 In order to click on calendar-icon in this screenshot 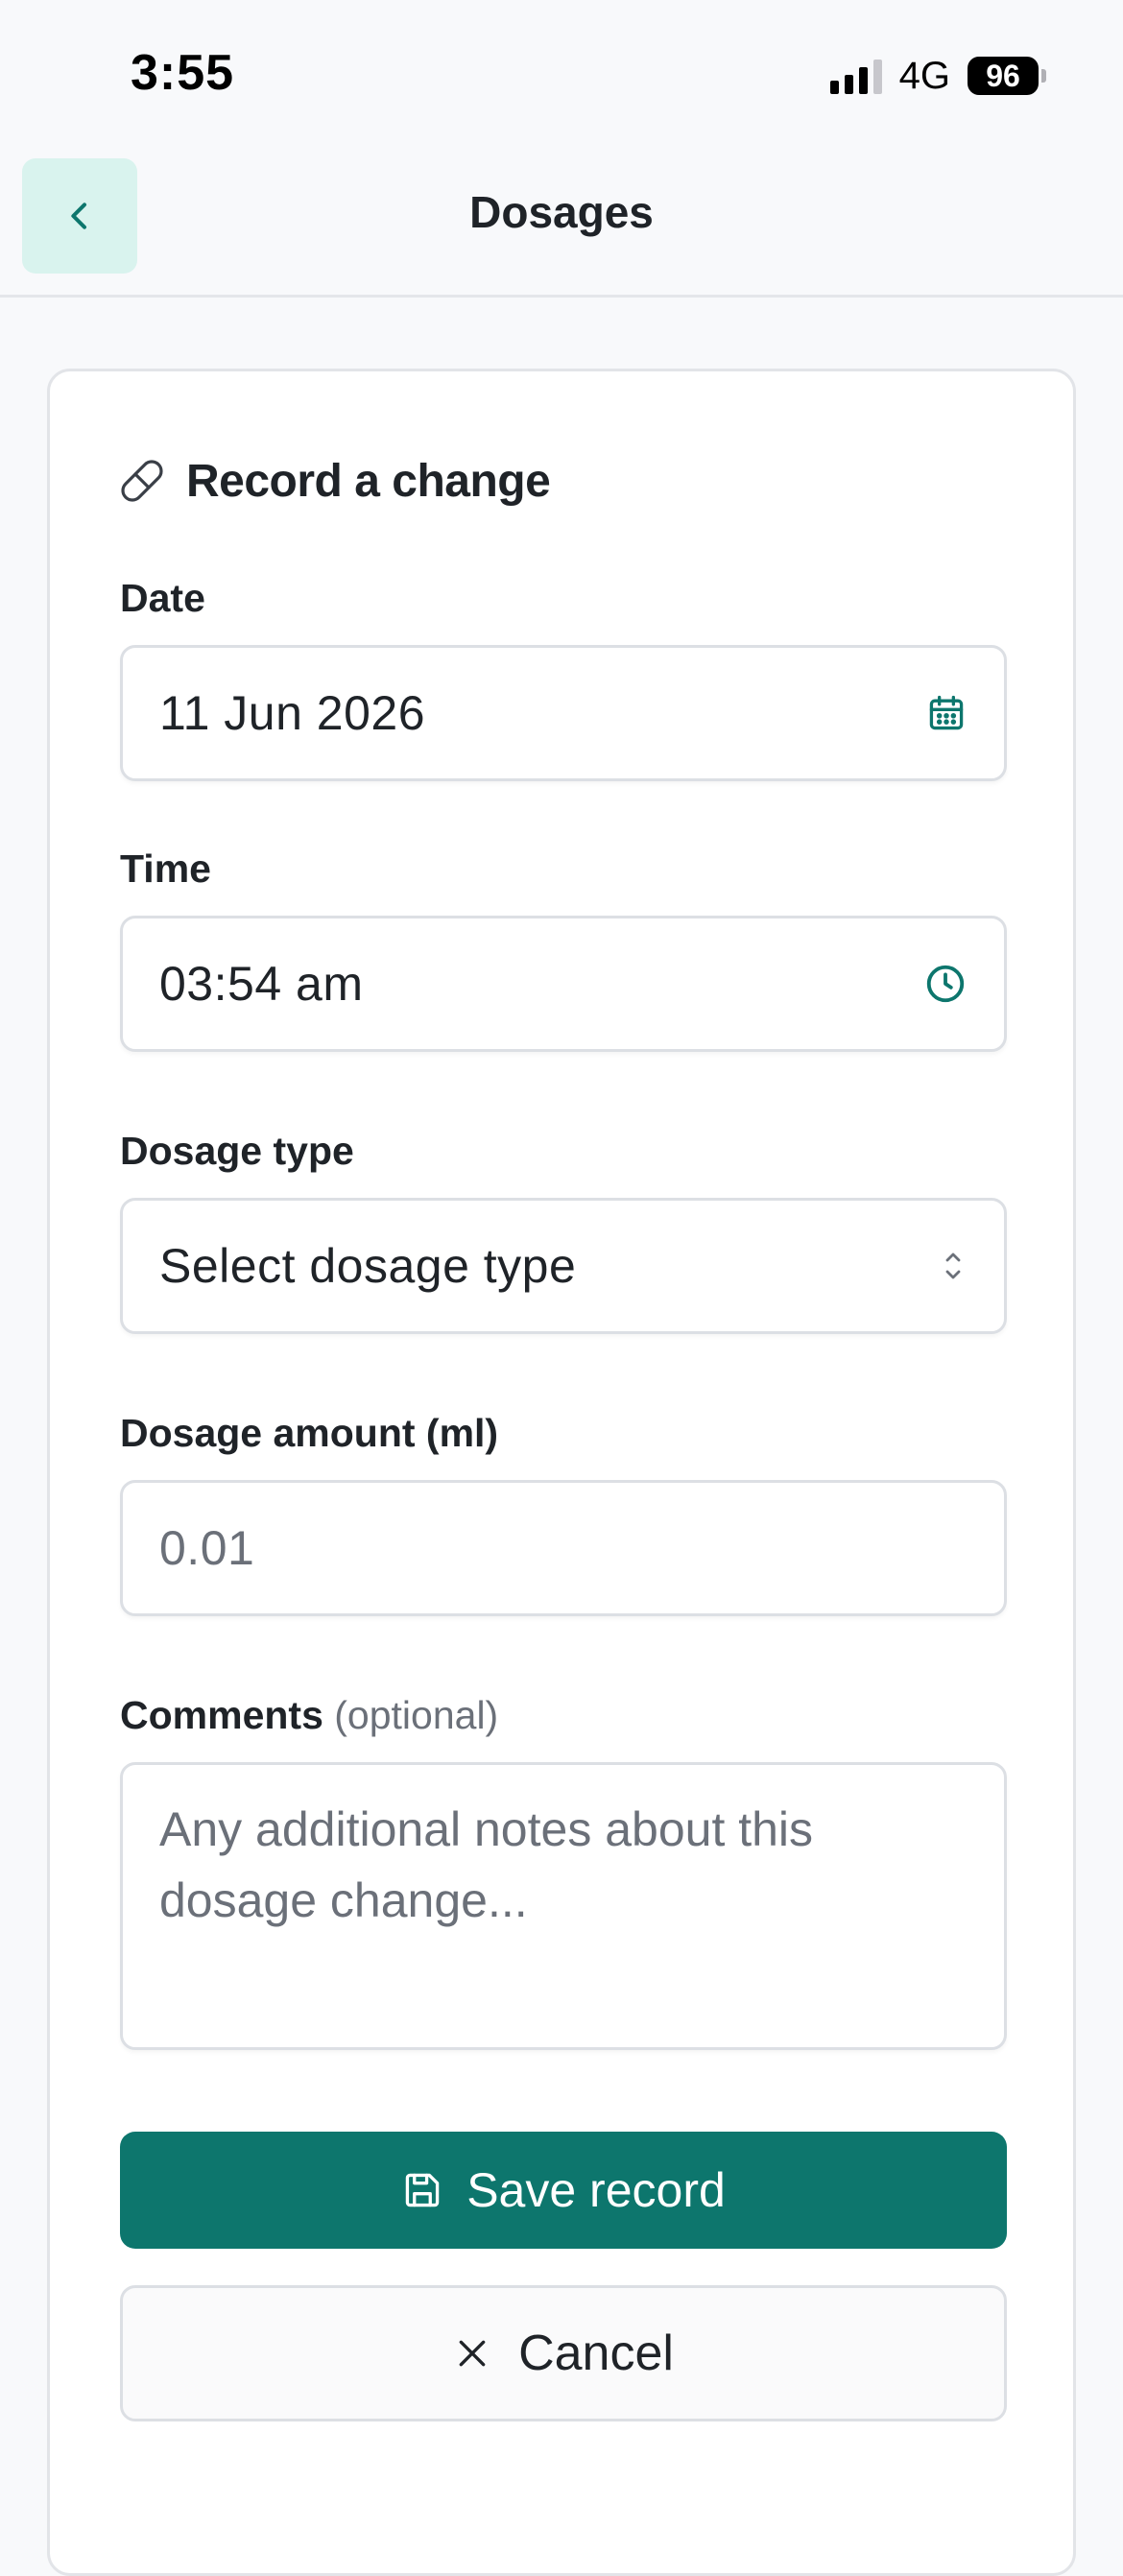, I will do `click(946, 713)`.